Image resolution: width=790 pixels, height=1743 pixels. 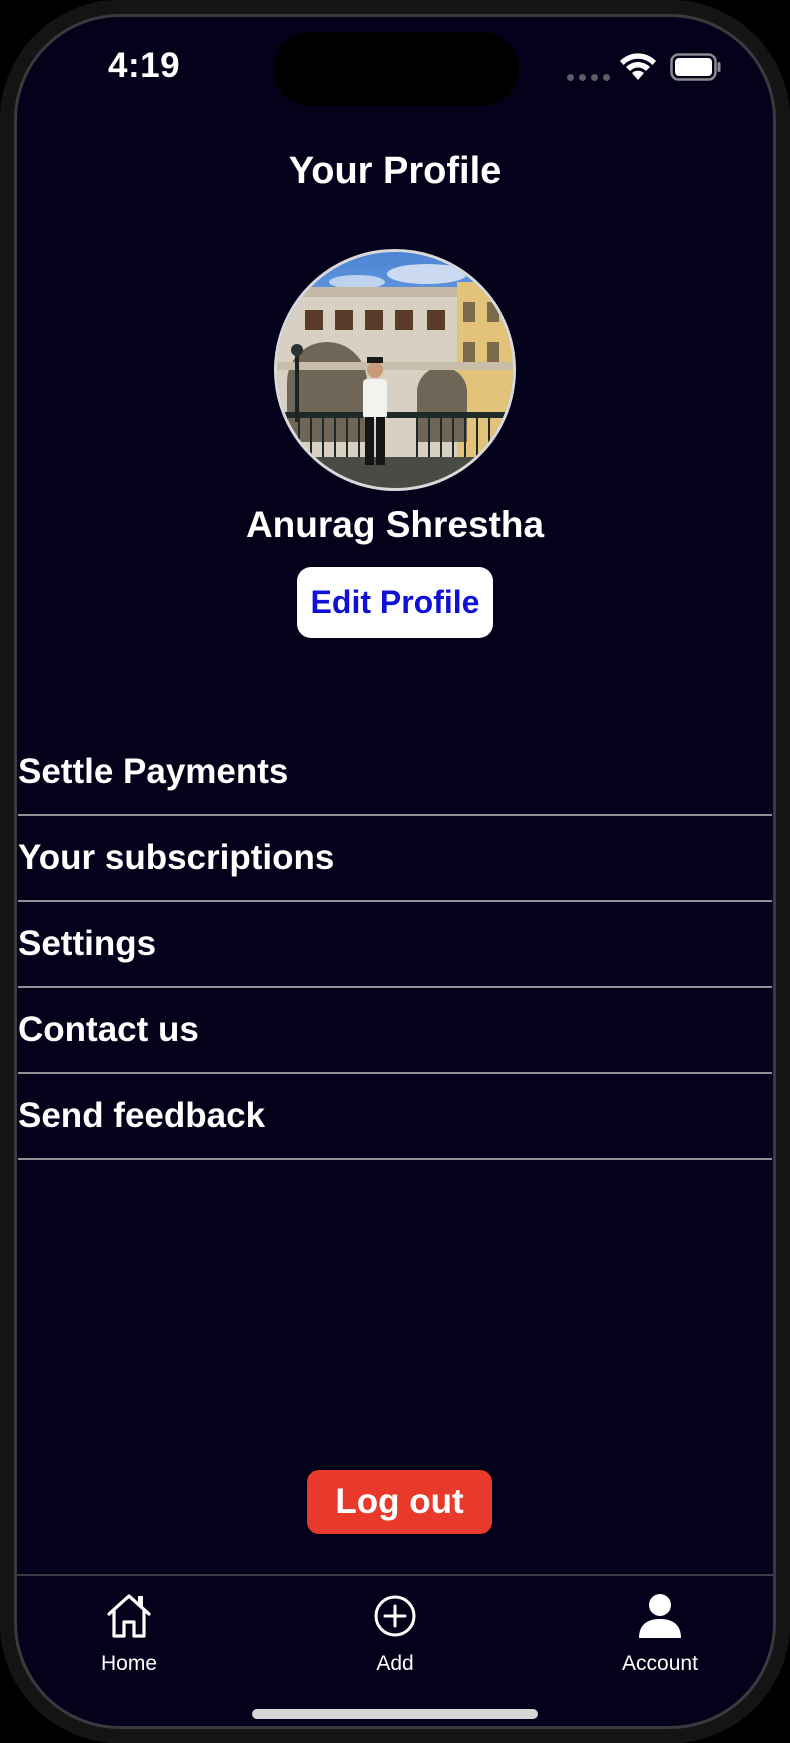 What do you see at coordinates (395, 1117) in the screenshot?
I see `menu-item-send-feedback: Send feedback` at bounding box center [395, 1117].